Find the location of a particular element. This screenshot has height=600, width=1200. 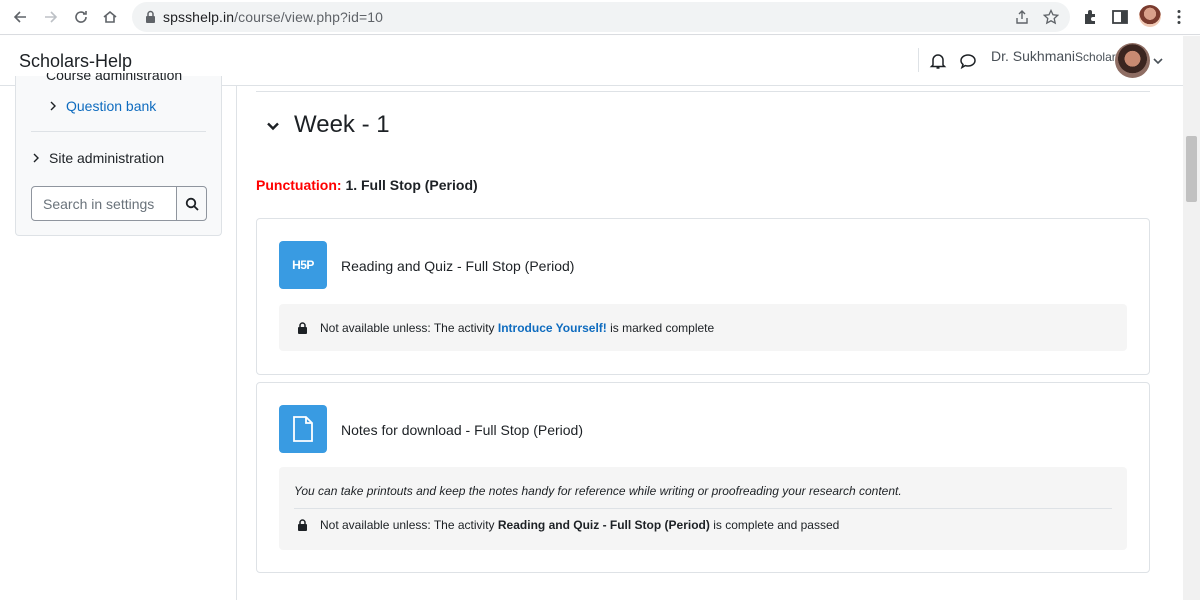

settings-search-button is located at coordinates (191, 203).